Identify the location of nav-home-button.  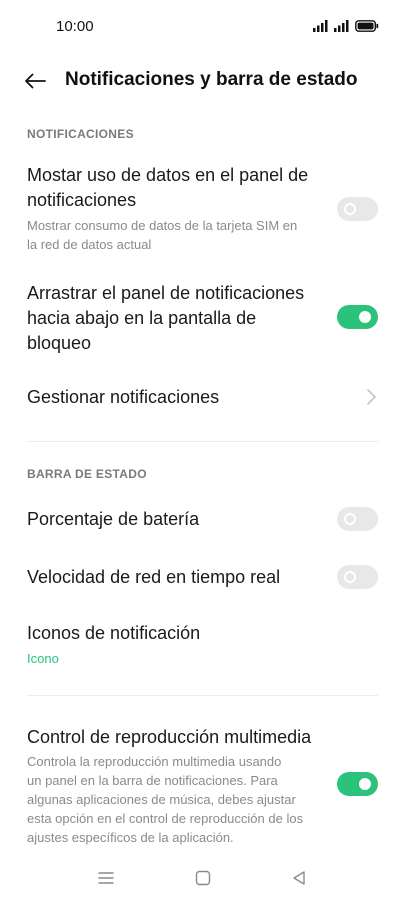
(203, 878).